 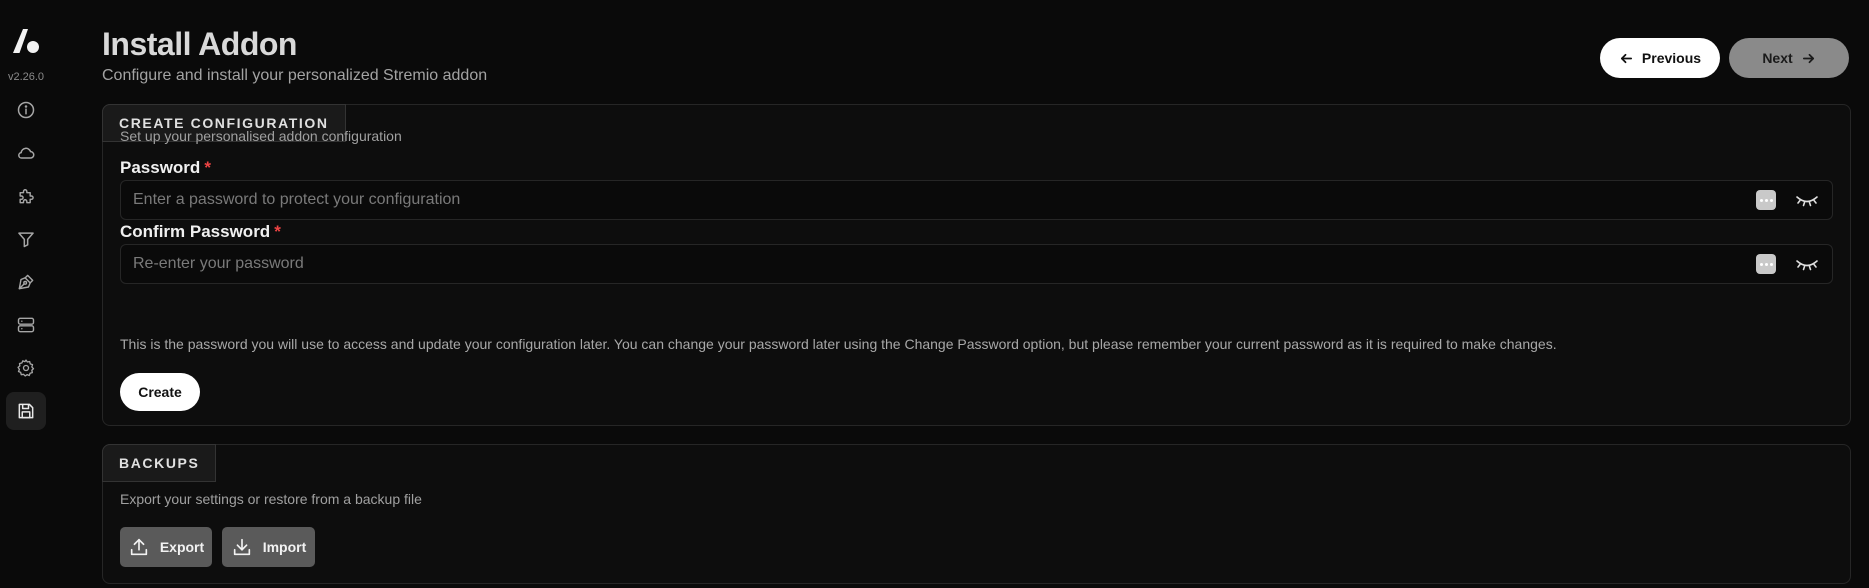 What do you see at coordinates (1626, 58) in the screenshot?
I see `arrow-left-icon` at bounding box center [1626, 58].